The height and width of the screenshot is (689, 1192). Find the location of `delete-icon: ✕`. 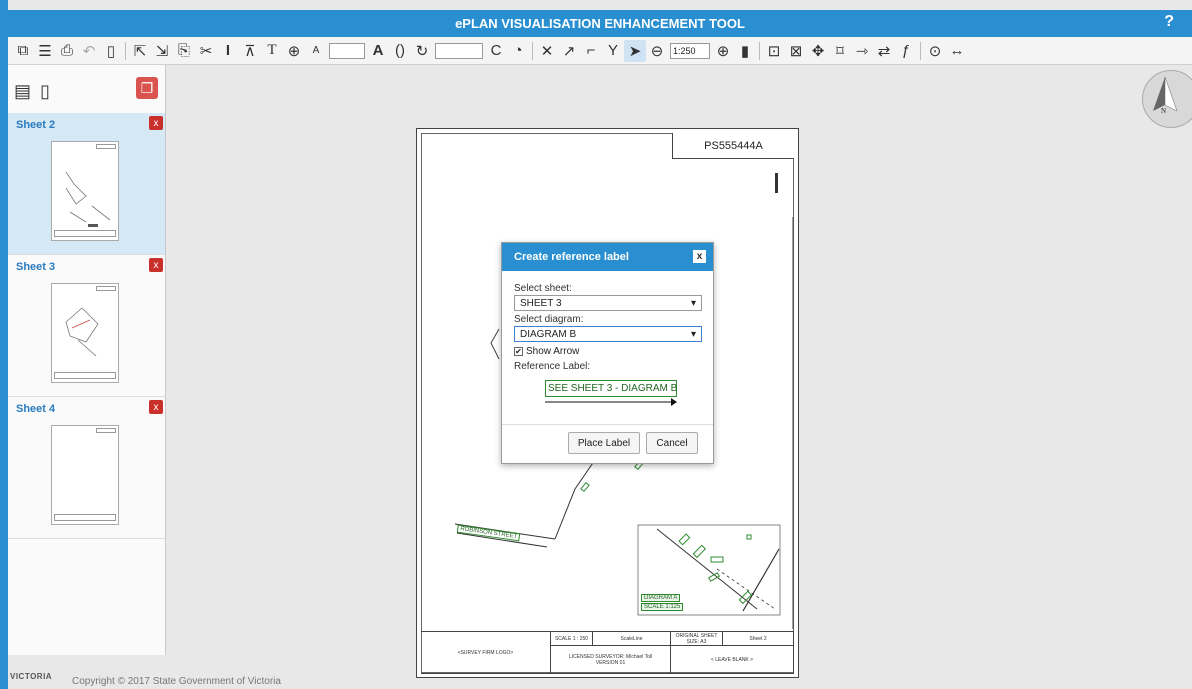

delete-icon: ✕ is located at coordinates (547, 51).